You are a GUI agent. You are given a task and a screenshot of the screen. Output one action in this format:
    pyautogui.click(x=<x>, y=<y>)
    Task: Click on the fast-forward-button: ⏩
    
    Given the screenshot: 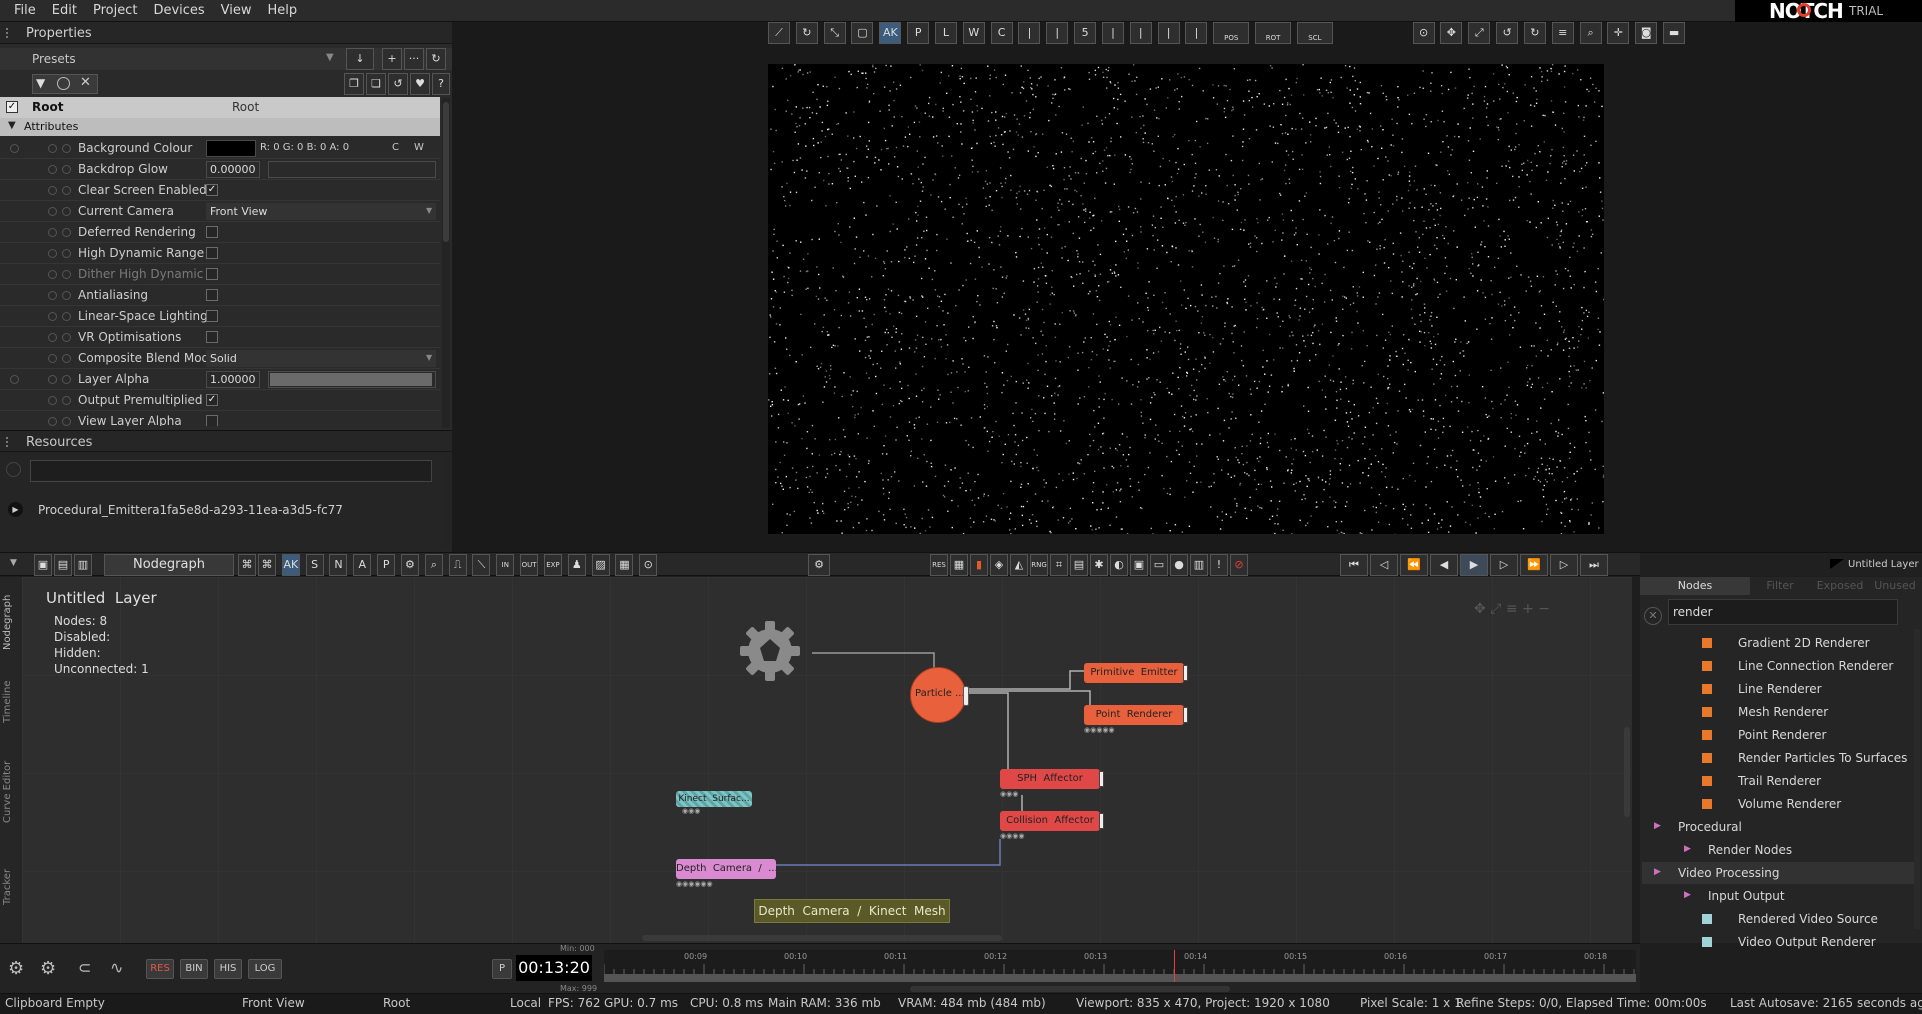 What is the action you would take?
    pyautogui.click(x=1534, y=565)
    